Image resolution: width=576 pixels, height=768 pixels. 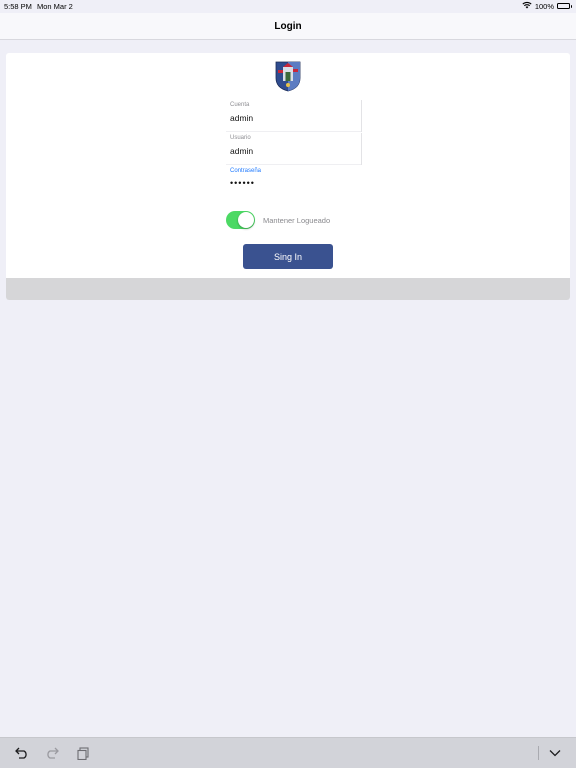 I want to click on keep-logged-toggle, so click(x=240, y=220).